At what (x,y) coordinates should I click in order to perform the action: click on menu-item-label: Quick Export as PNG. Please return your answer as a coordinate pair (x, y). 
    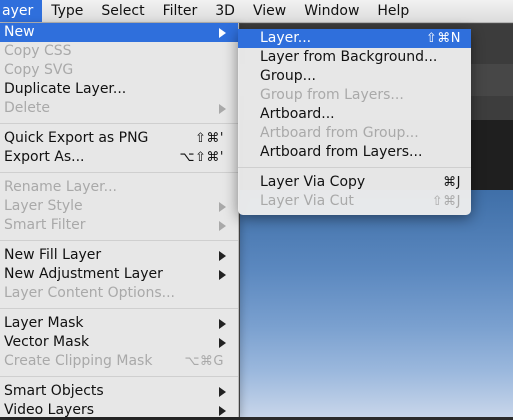
    Looking at the image, I should click on (76, 138).